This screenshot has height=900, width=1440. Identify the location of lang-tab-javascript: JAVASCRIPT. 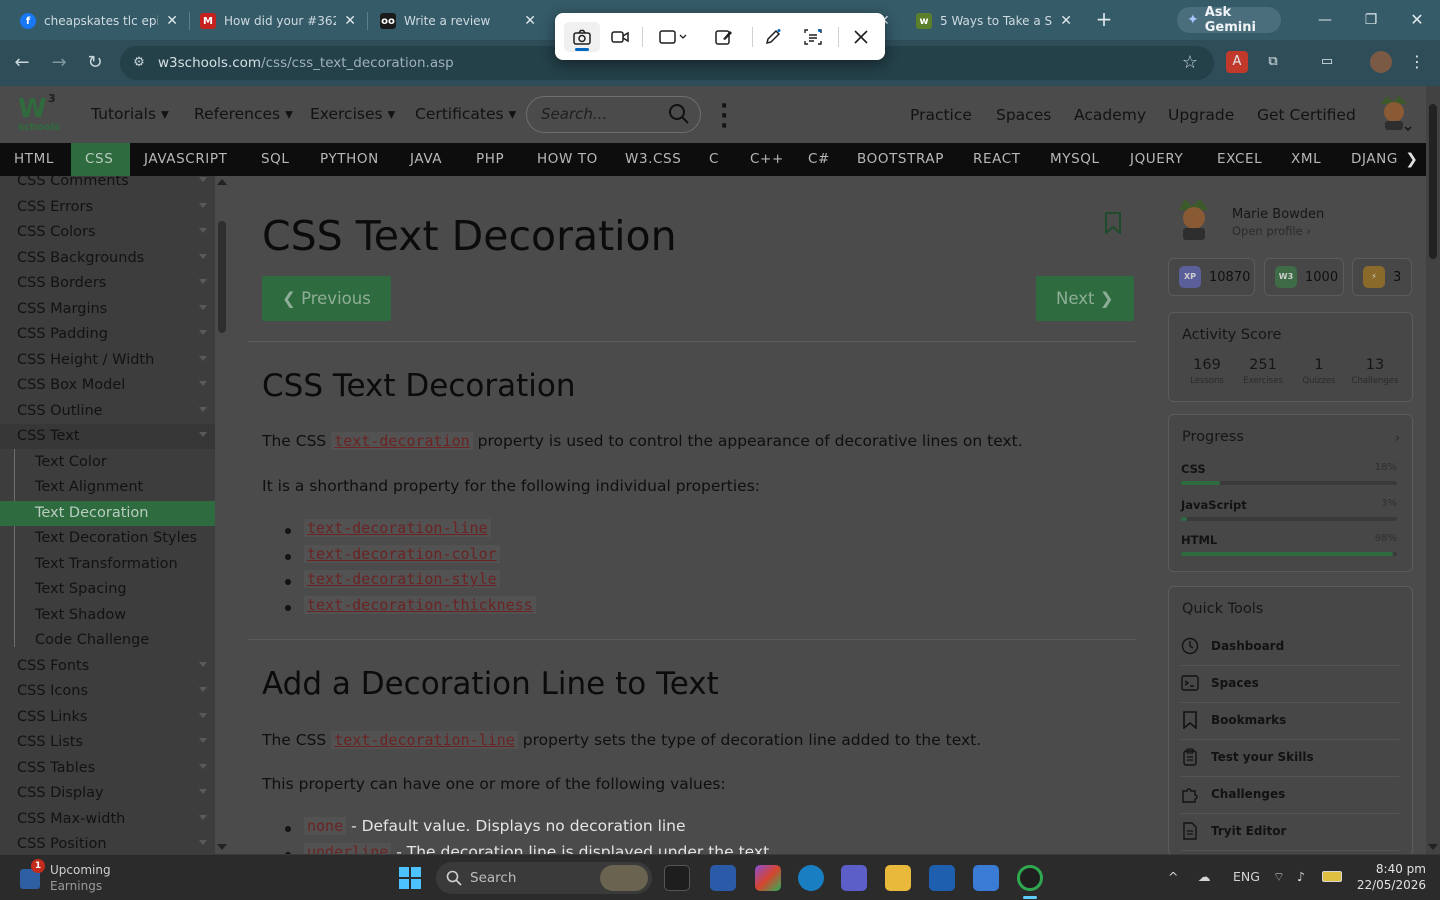
(188, 159).